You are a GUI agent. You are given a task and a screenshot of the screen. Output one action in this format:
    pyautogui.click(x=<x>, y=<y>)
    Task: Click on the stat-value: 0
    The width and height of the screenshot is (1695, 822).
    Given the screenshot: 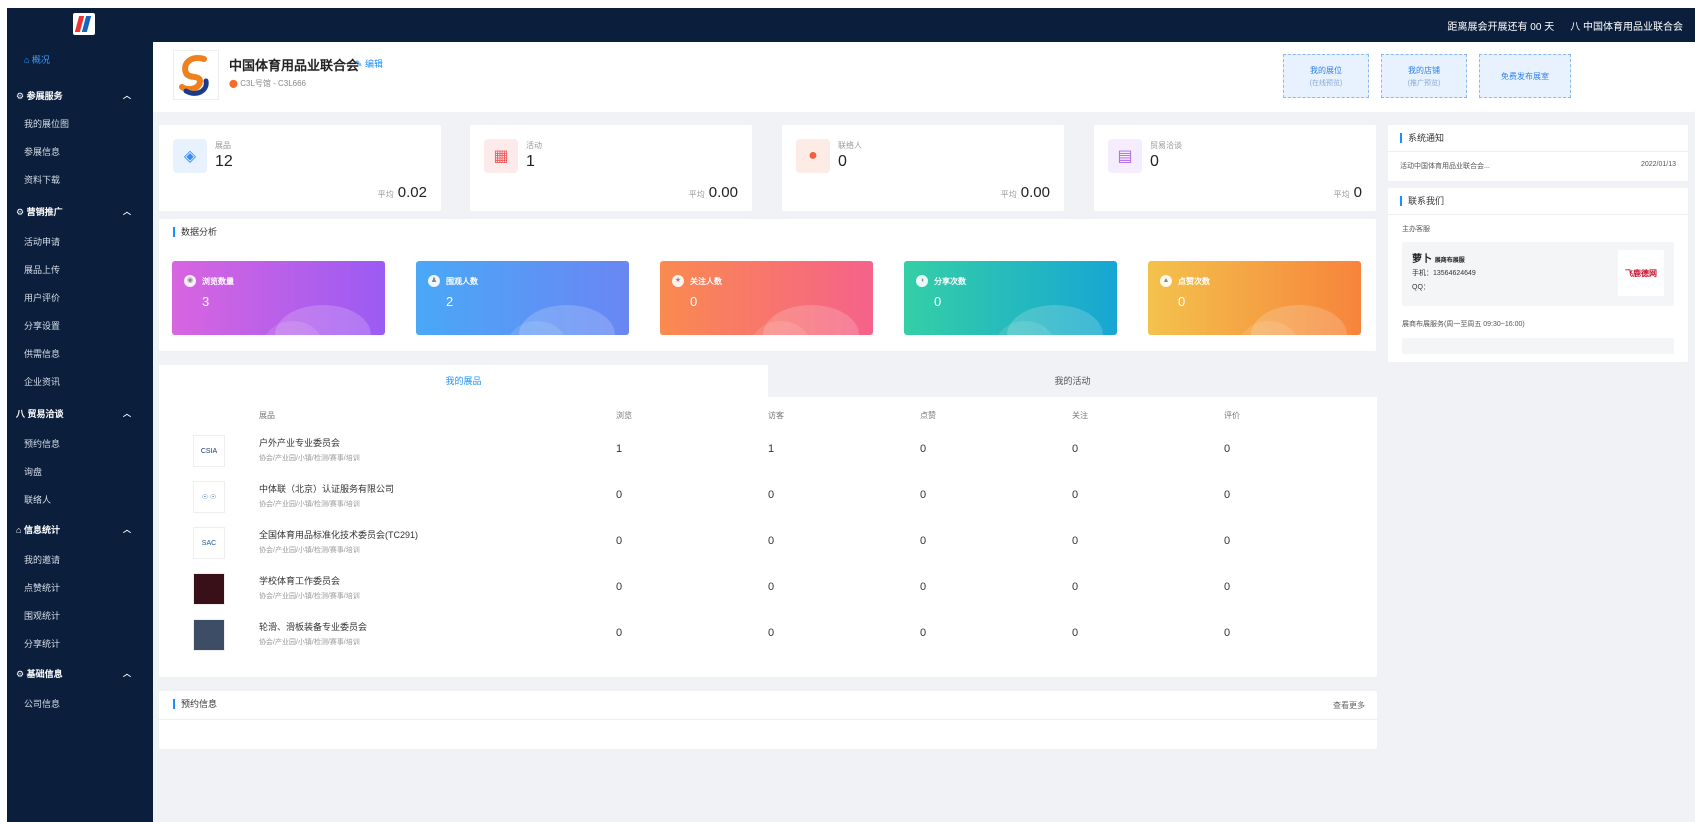 What is the action you would take?
    pyautogui.click(x=842, y=161)
    